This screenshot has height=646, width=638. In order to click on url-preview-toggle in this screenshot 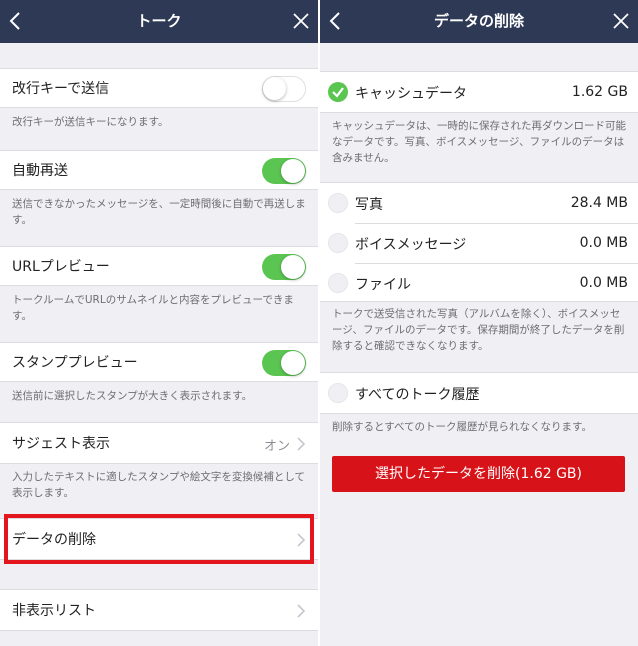, I will do `click(284, 267)`.